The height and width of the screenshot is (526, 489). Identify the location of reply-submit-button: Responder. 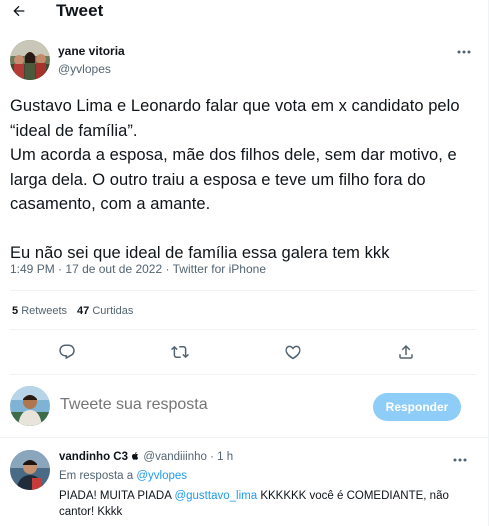
(417, 407).